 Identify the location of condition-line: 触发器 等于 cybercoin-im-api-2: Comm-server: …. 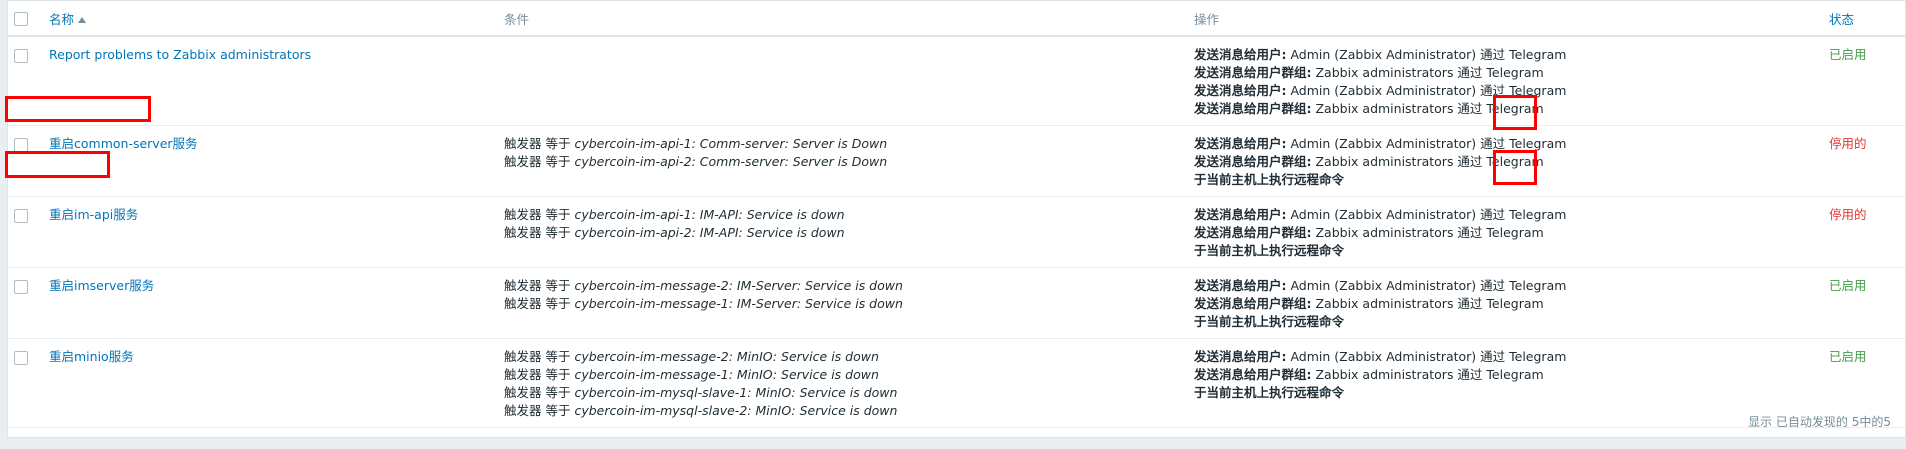
(849, 162).